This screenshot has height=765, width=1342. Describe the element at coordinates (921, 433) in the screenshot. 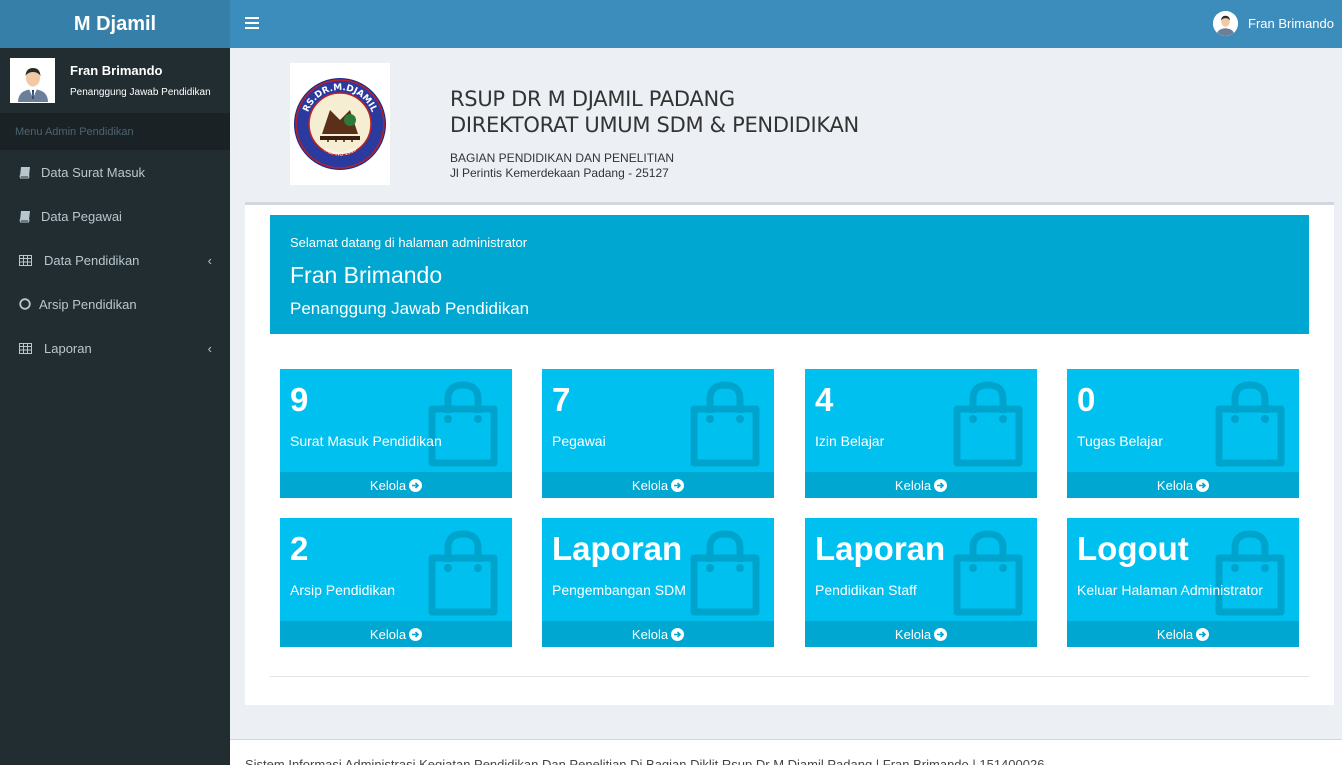

I see `stat-tile: 4 Izin Belajar Kelola` at that location.